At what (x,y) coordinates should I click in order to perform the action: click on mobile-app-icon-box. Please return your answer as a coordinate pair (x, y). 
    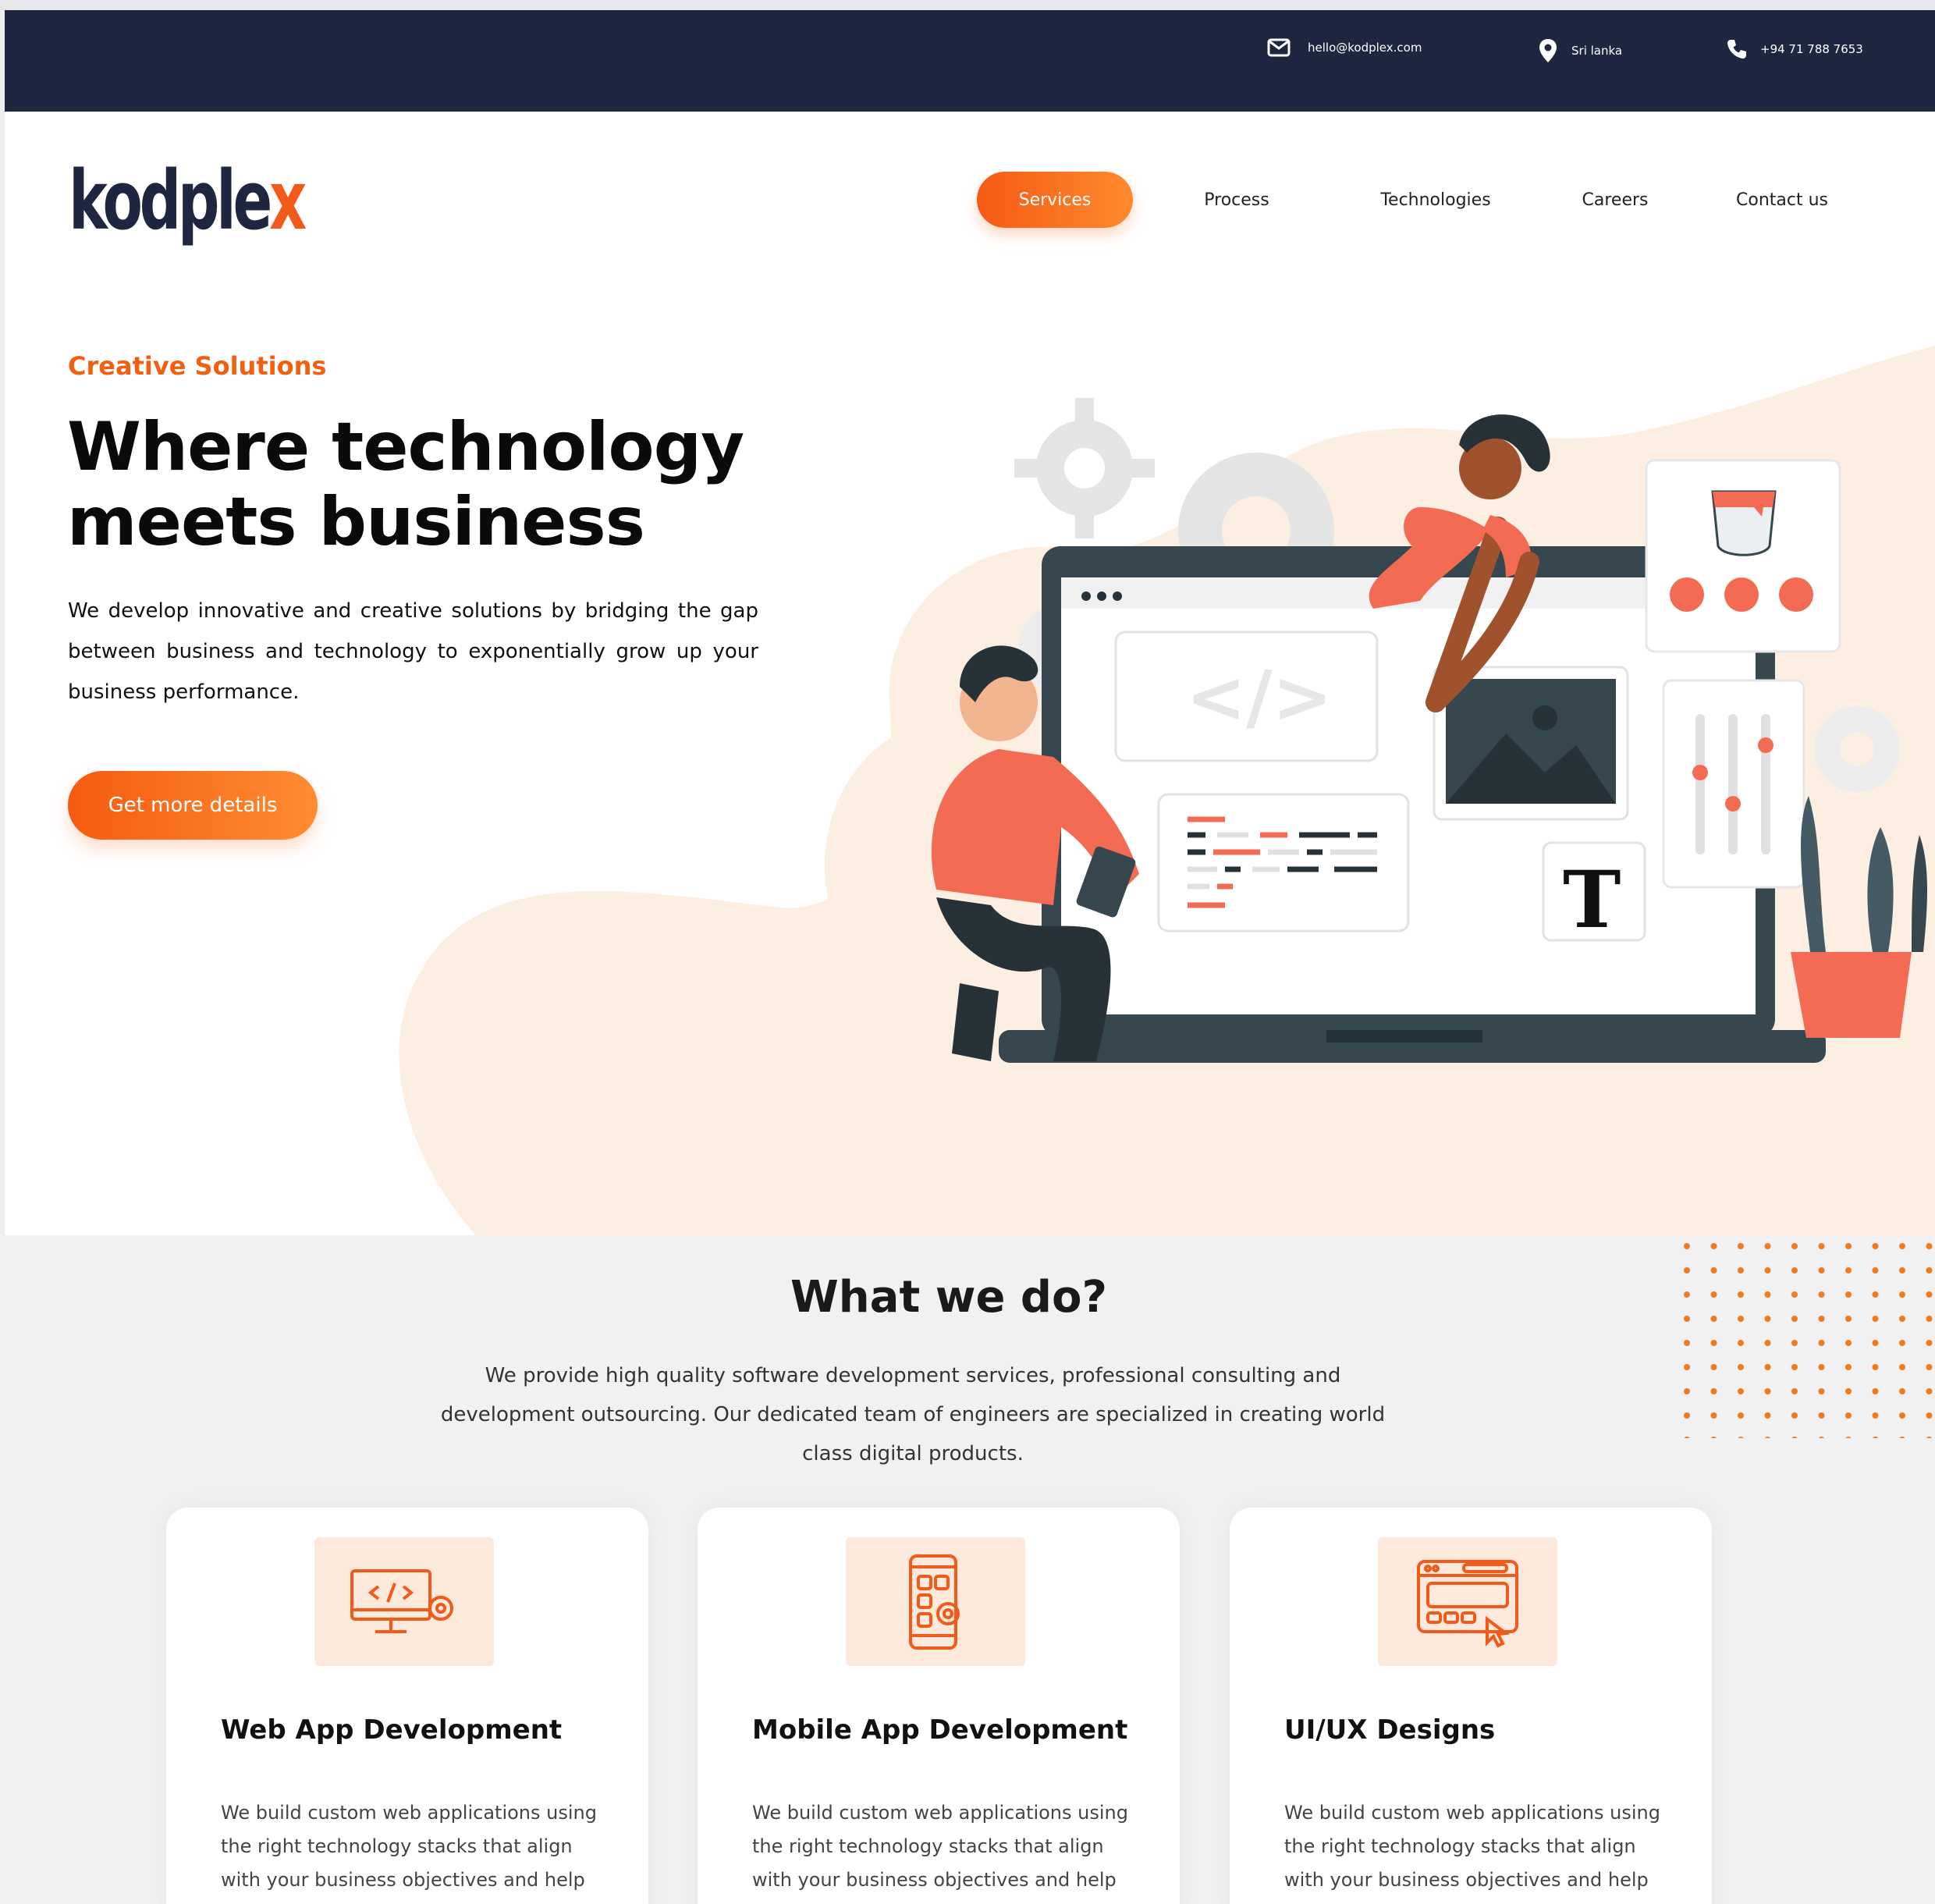
    Looking at the image, I should click on (935, 1601).